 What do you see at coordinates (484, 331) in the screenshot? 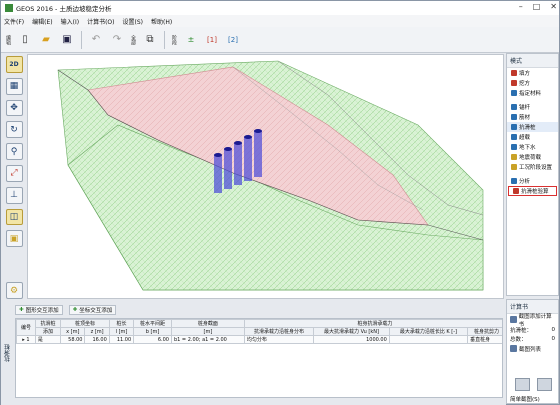
I see `col-shear: 桩身抗剪力` at bounding box center [484, 331].